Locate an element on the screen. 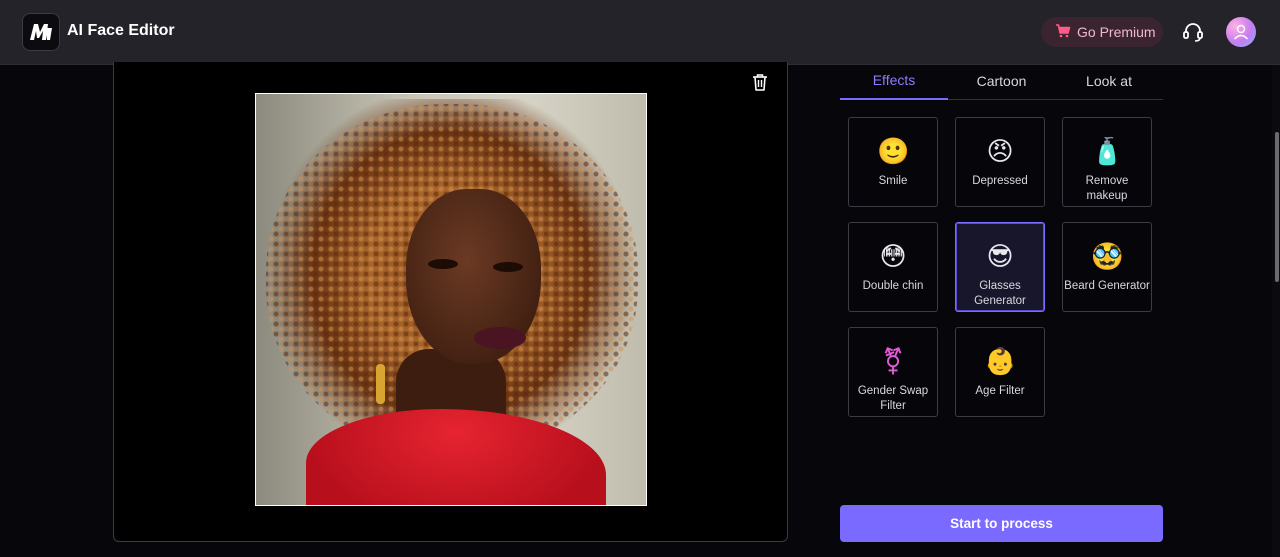  effect-label: Beard Generator is located at coordinates (1107, 286).